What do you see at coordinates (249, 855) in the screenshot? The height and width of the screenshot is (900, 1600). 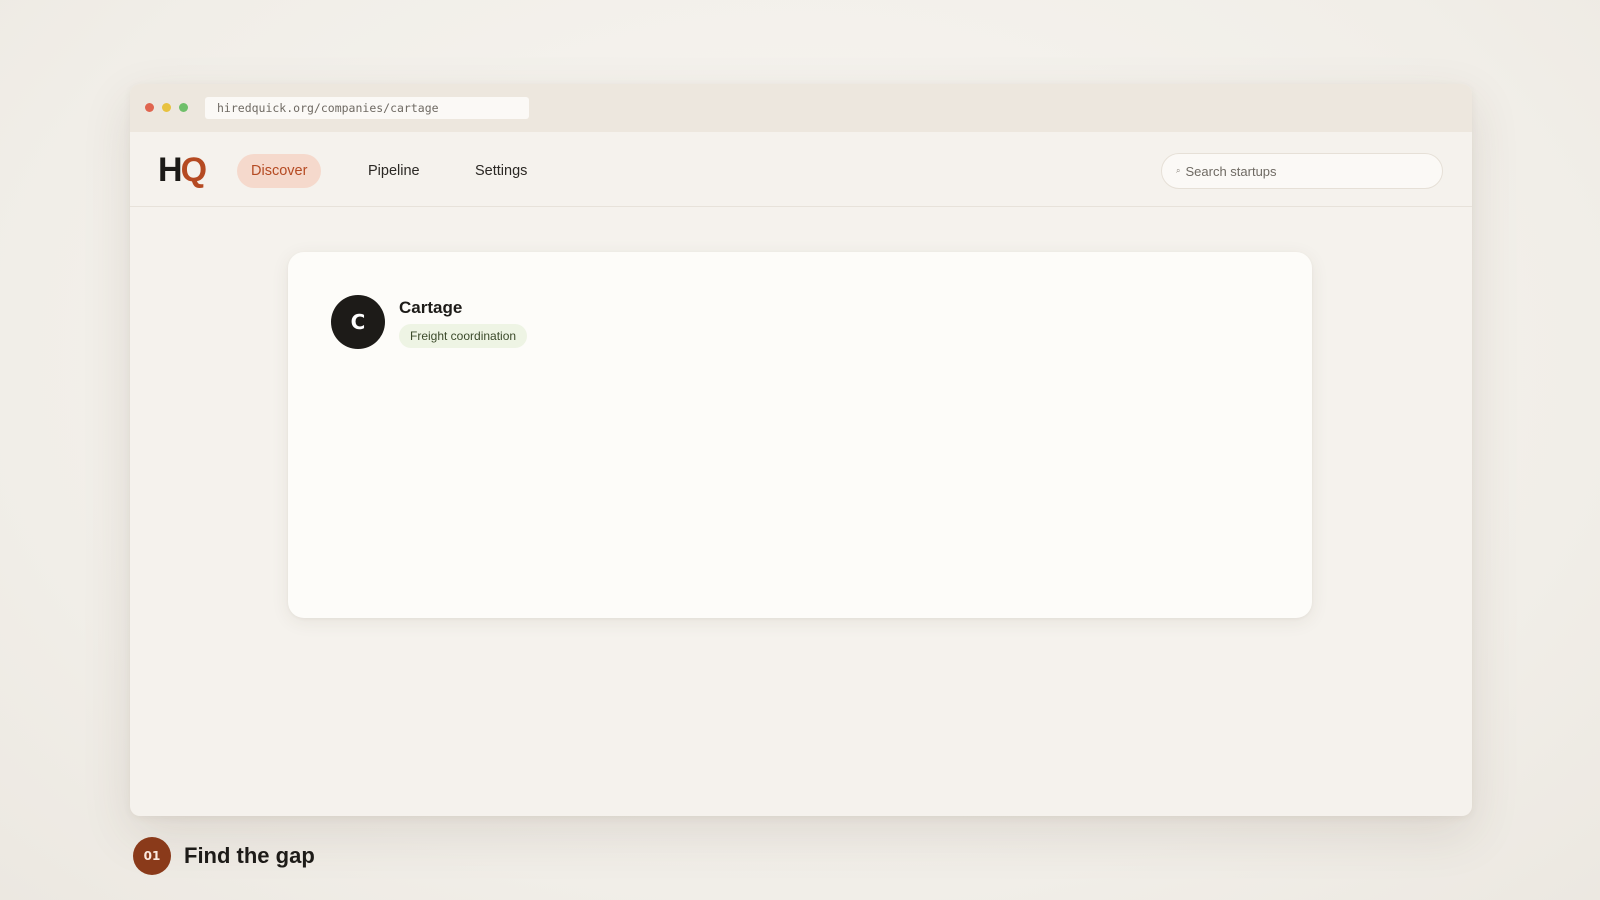 I see `step-label: Find the gap` at bounding box center [249, 855].